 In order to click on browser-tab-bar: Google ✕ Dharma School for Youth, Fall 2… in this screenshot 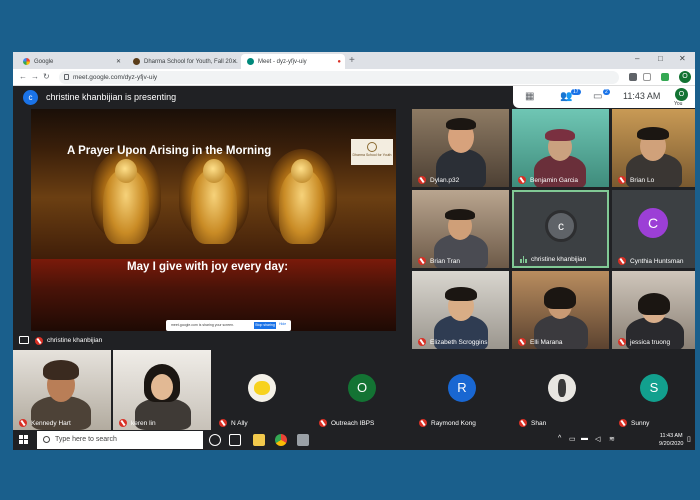, I will do `click(354, 60)`.